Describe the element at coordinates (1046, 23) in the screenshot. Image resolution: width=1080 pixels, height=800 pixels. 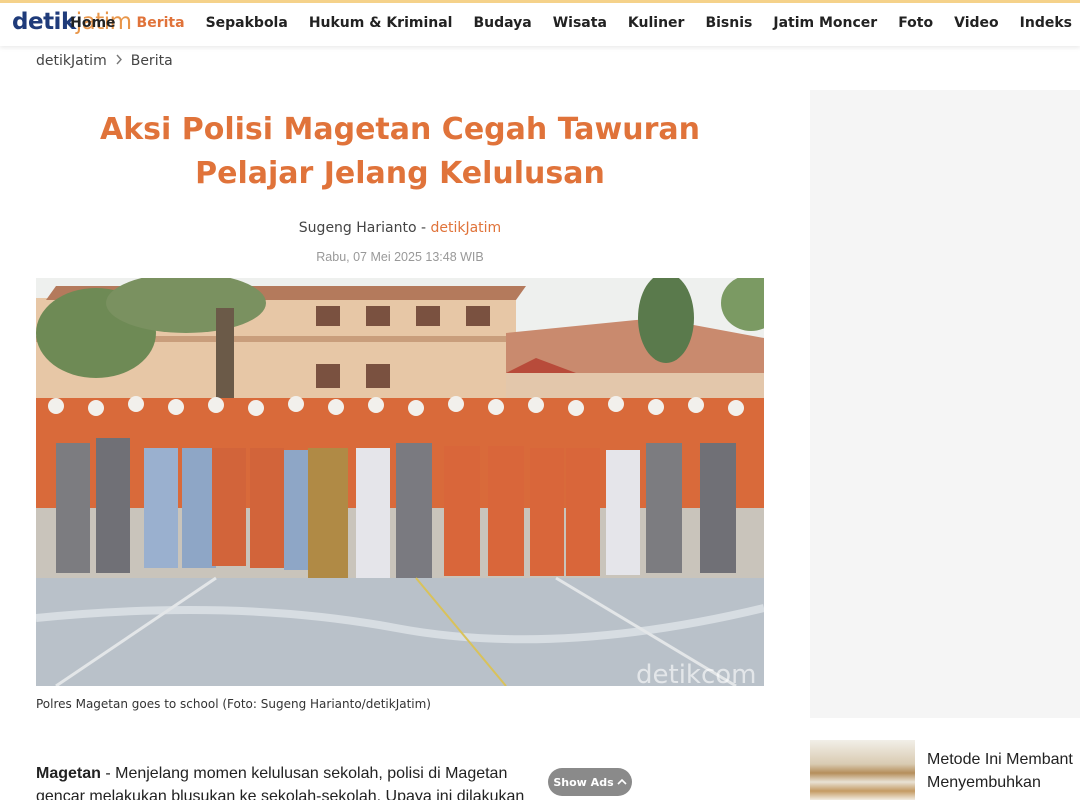
I see `nav-item-indeks: Indeks` at that location.